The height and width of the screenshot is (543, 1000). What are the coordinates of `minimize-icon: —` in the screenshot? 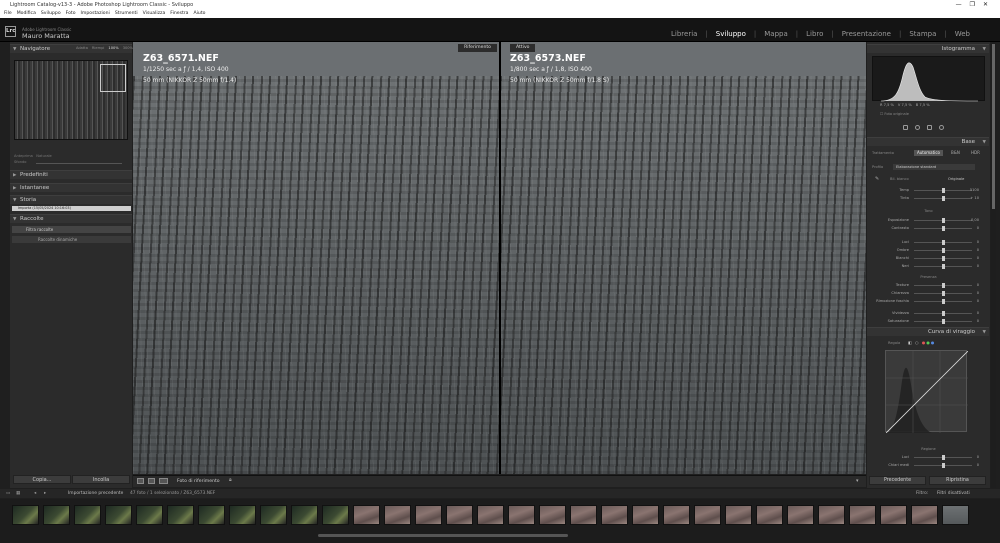 It's located at (963, 4).